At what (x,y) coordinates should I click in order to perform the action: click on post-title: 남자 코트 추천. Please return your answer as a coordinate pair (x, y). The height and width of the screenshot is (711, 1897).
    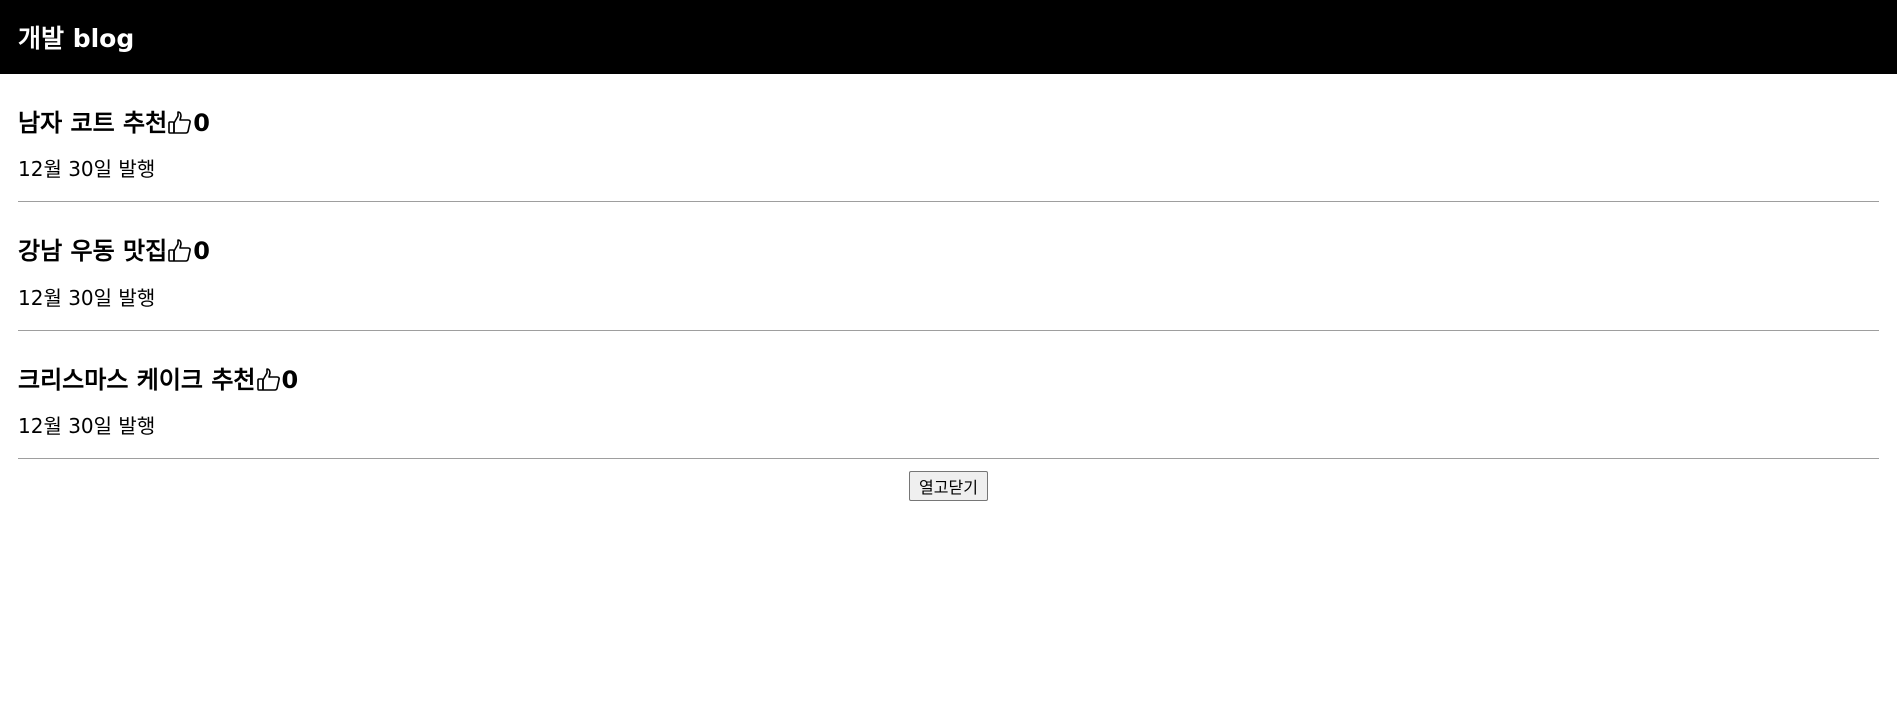
    Looking at the image, I should click on (92, 123).